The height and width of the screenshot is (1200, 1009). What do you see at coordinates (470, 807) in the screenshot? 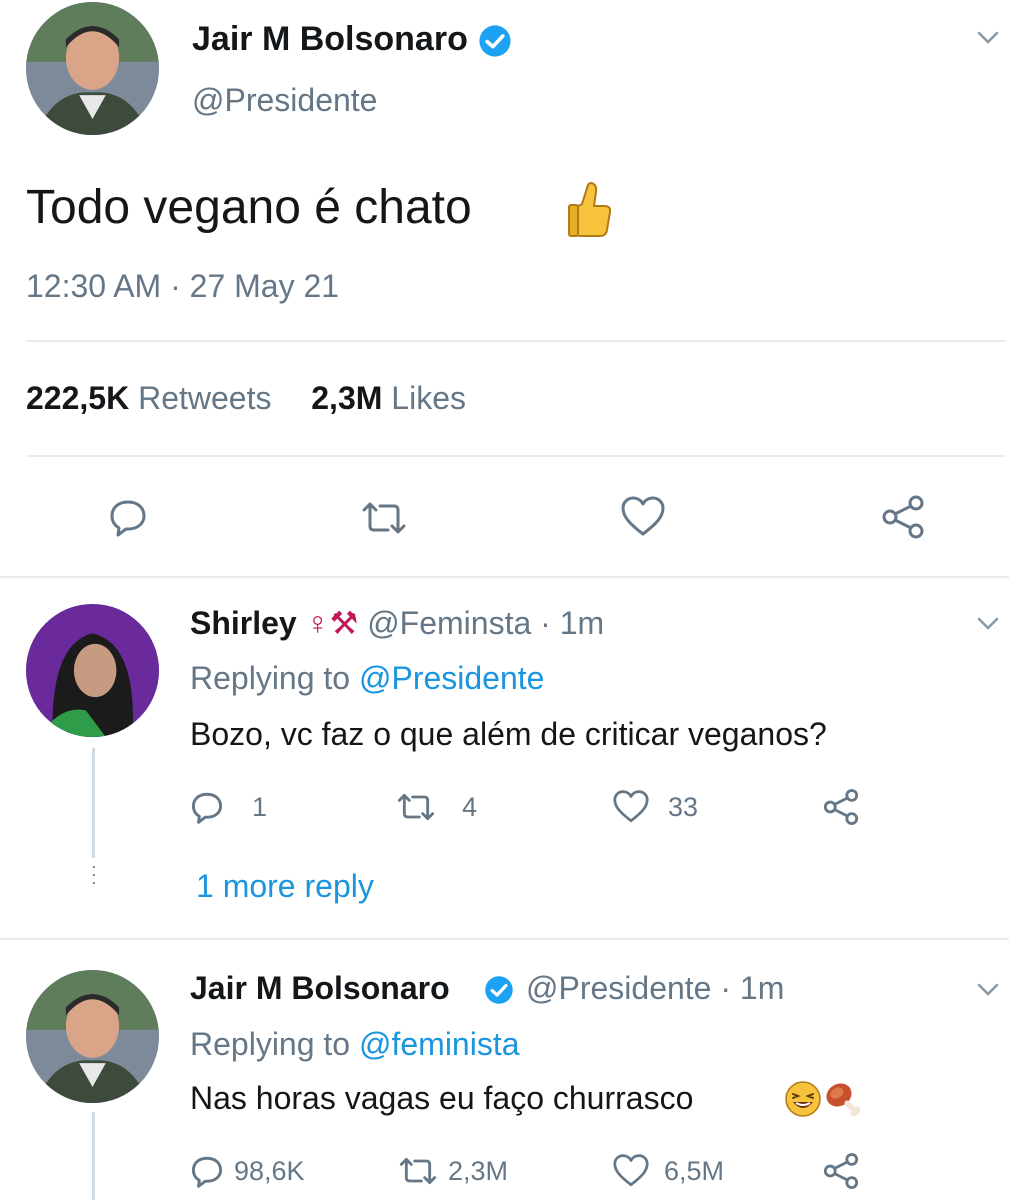
I see `retweet-count: 4` at bounding box center [470, 807].